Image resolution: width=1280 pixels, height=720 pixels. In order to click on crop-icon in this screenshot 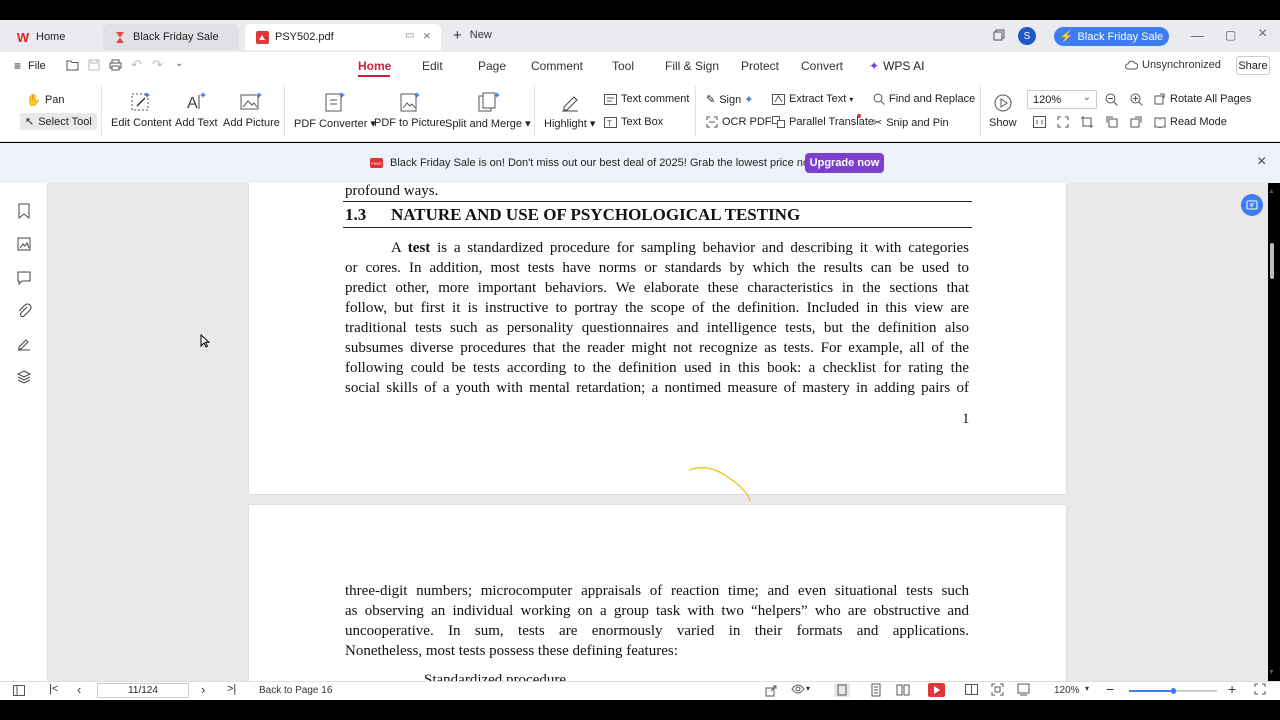, I will do `click(1087, 122)`.